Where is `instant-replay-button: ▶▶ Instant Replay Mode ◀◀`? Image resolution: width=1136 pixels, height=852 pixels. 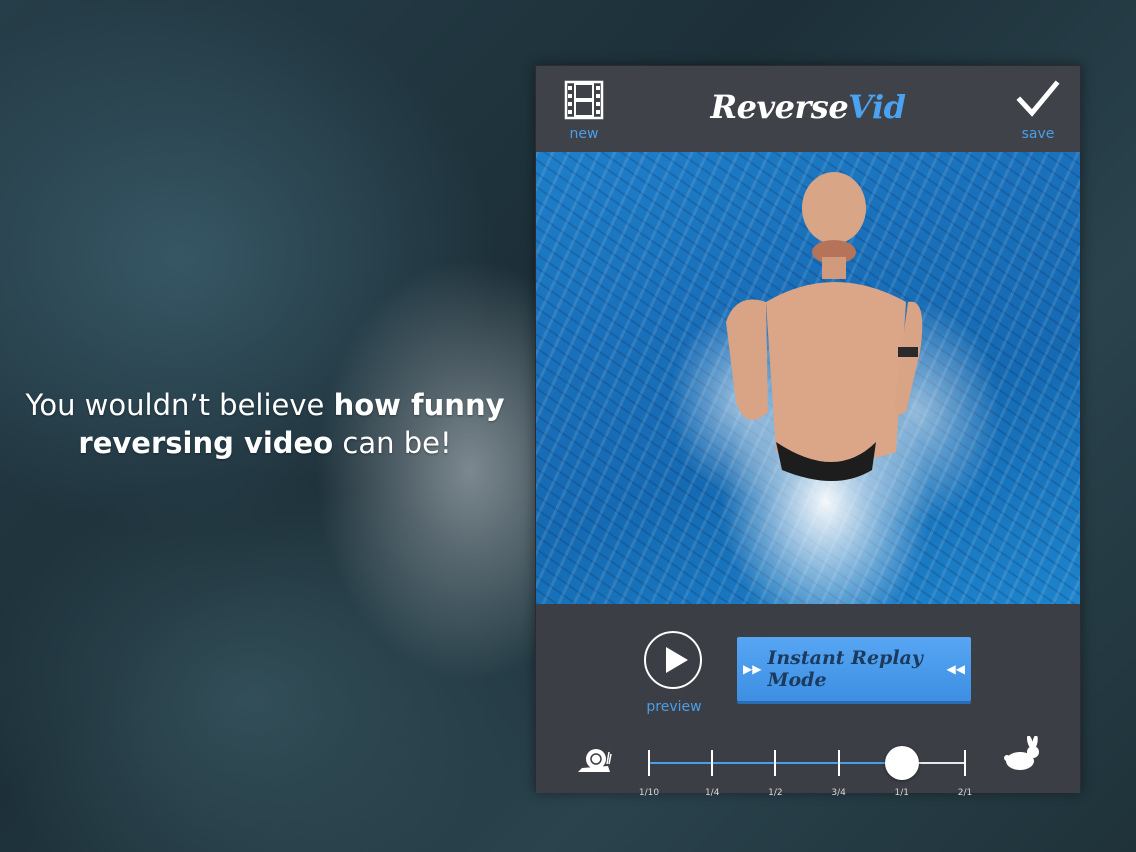 instant-replay-button: ▶▶ Instant Replay Mode ◀◀ is located at coordinates (854, 669).